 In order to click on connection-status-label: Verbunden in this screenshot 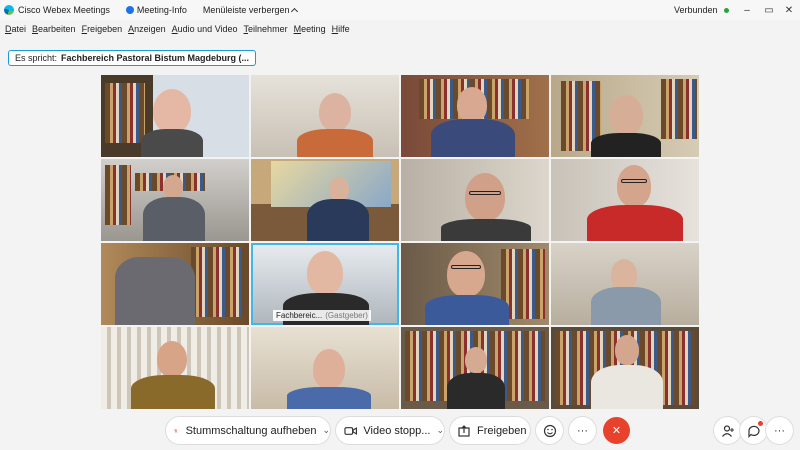, I will do `click(696, 10)`.